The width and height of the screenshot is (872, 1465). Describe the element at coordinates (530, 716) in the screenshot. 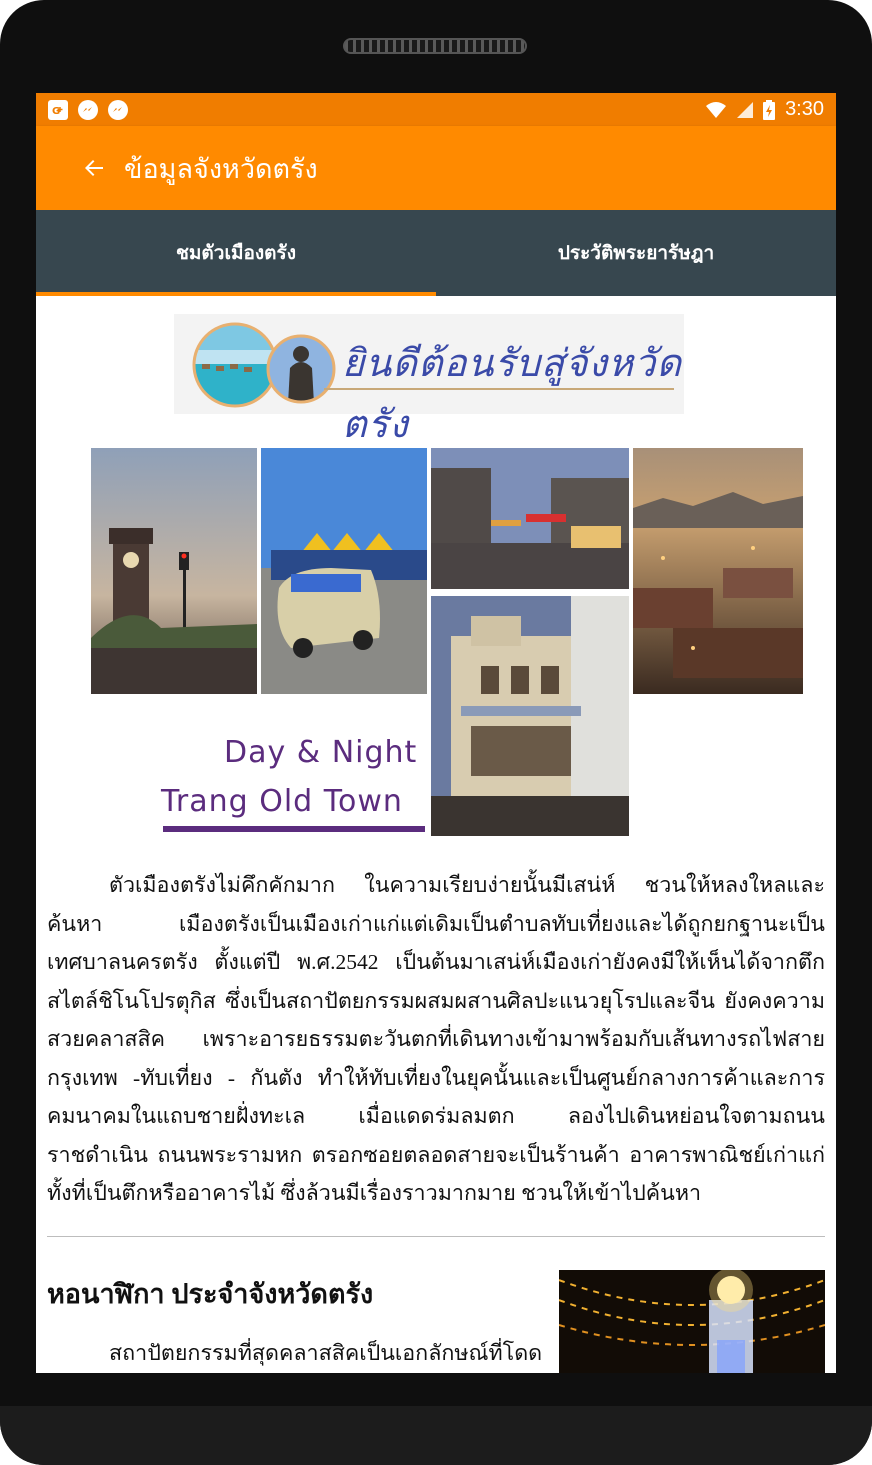

I see `old-shophouse-photo` at that location.